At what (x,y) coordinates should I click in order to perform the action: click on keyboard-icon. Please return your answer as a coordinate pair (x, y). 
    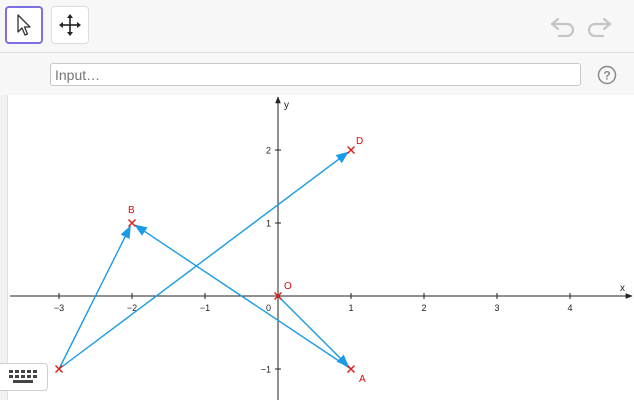
    Looking at the image, I should click on (22, 376).